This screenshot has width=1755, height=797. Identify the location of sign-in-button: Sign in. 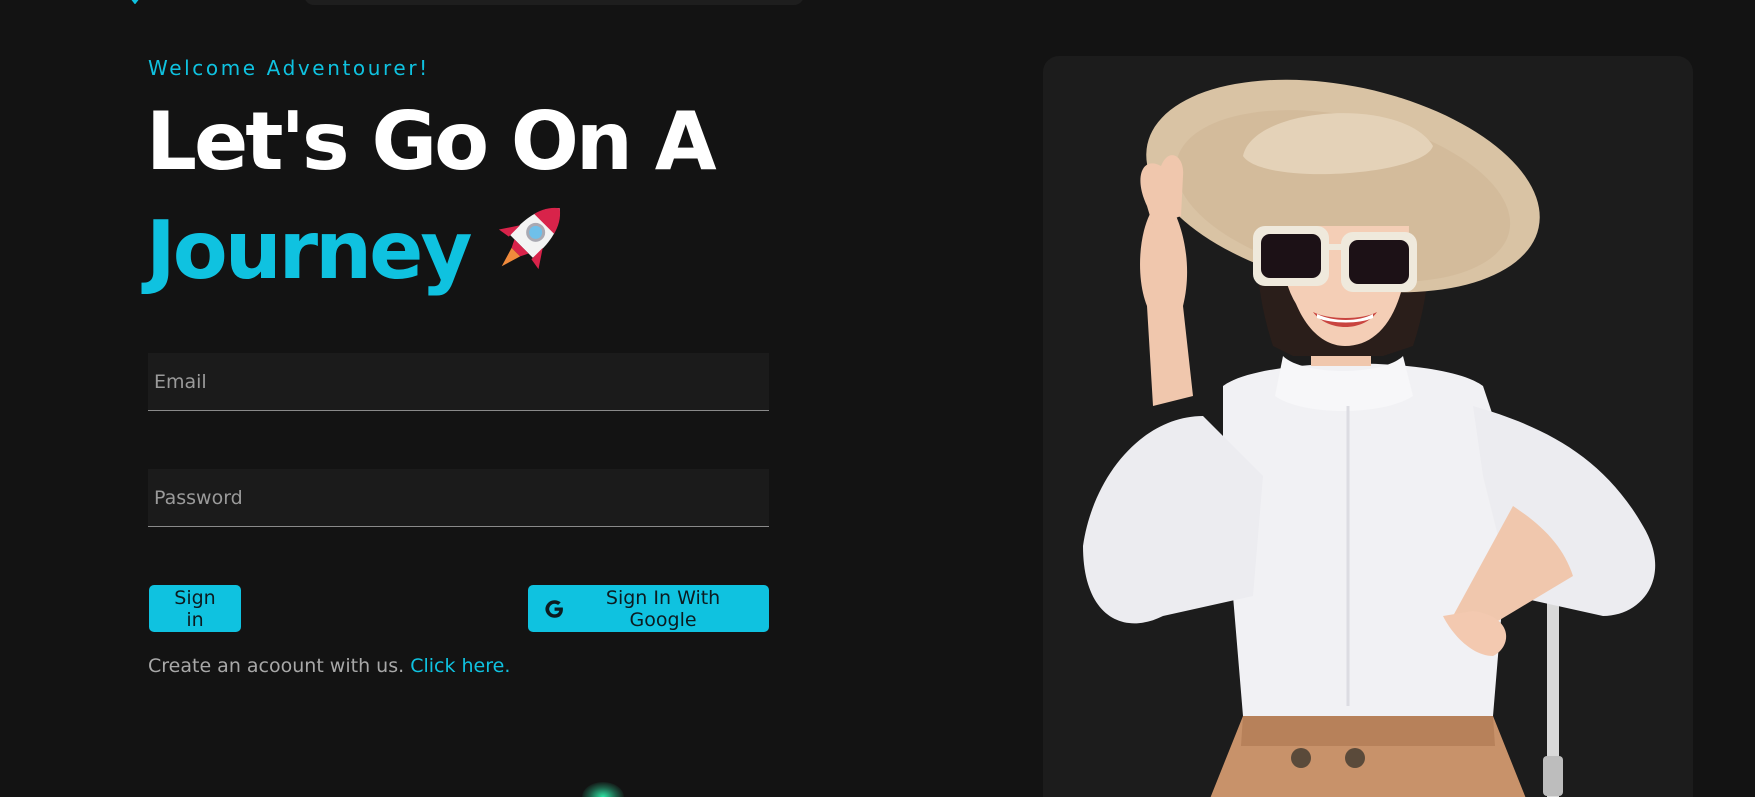
(195, 608).